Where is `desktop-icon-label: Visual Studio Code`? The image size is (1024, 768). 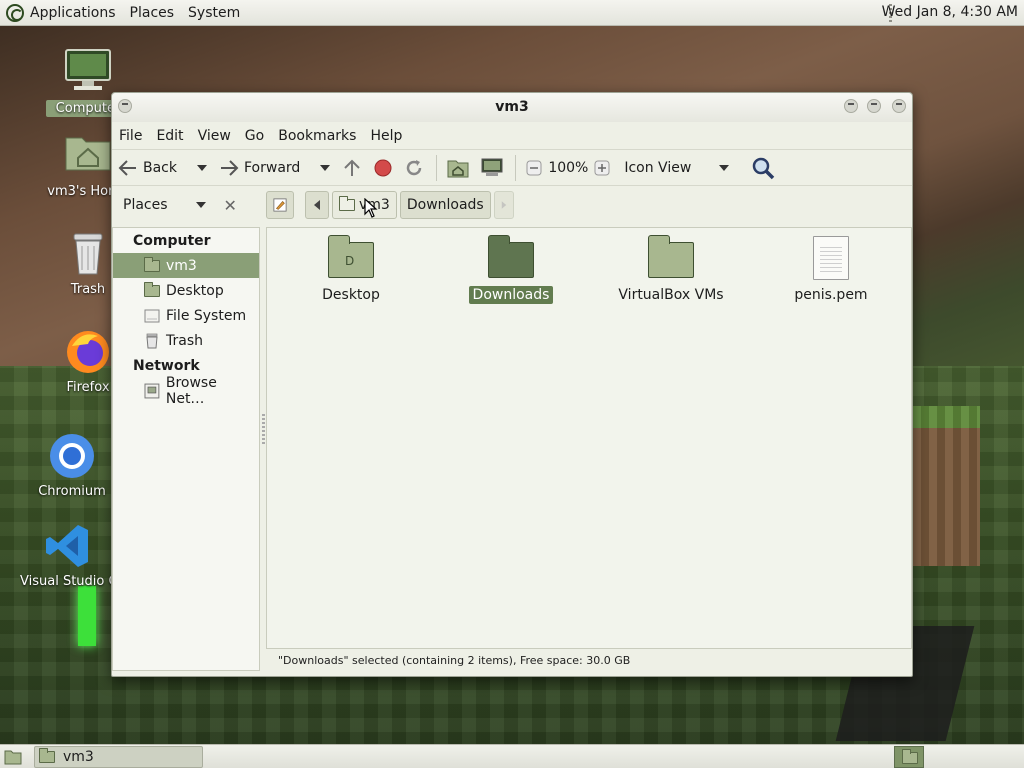 desktop-icon-label: Visual Studio Code is located at coordinates (68, 581).